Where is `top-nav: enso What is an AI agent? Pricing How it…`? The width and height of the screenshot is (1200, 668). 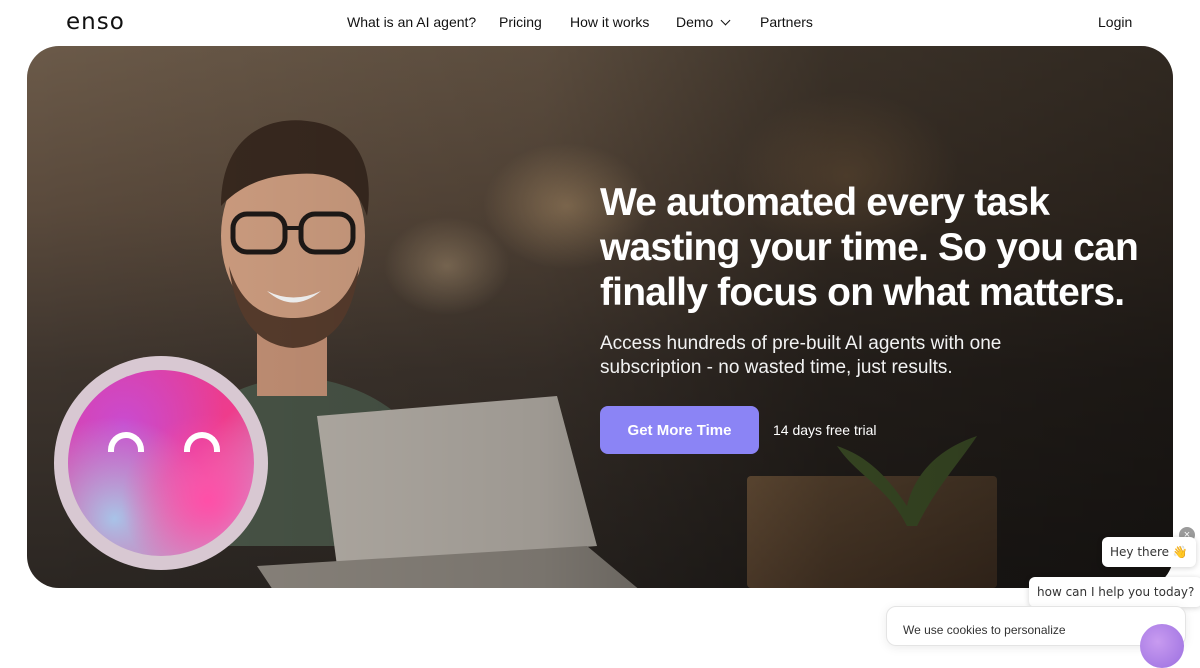
top-nav: enso What is an AI agent? Pricing How it… is located at coordinates (600, 23).